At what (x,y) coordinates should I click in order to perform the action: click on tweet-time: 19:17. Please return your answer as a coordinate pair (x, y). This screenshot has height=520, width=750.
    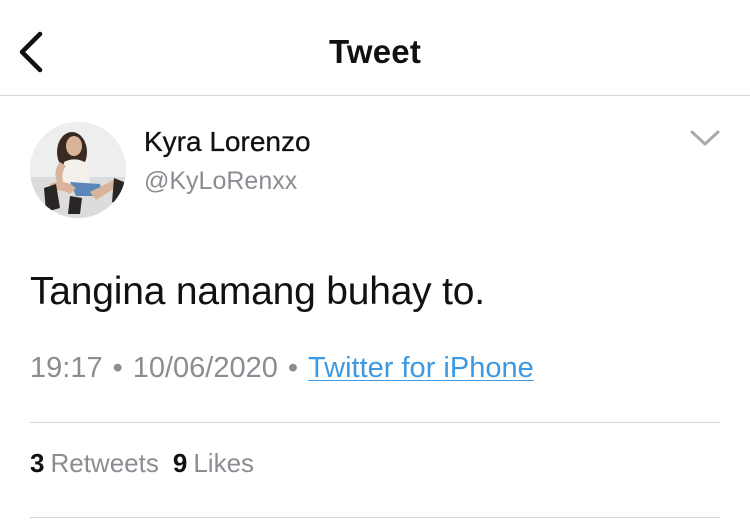
    Looking at the image, I should click on (66, 368).